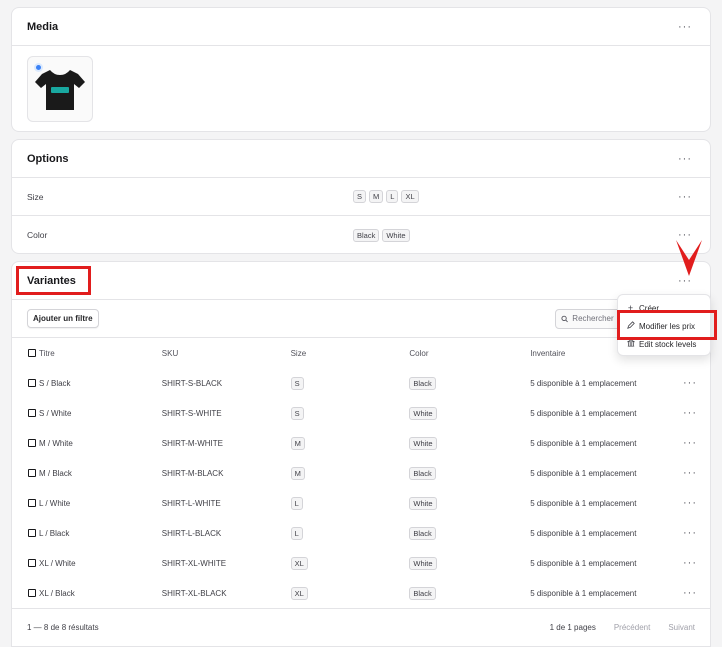 Image resolution: width=722 pixels, height=647 pixels. Describe the element at coordinates (55, 413) in the screenshot. I see `variant-title: S / White` at that location.